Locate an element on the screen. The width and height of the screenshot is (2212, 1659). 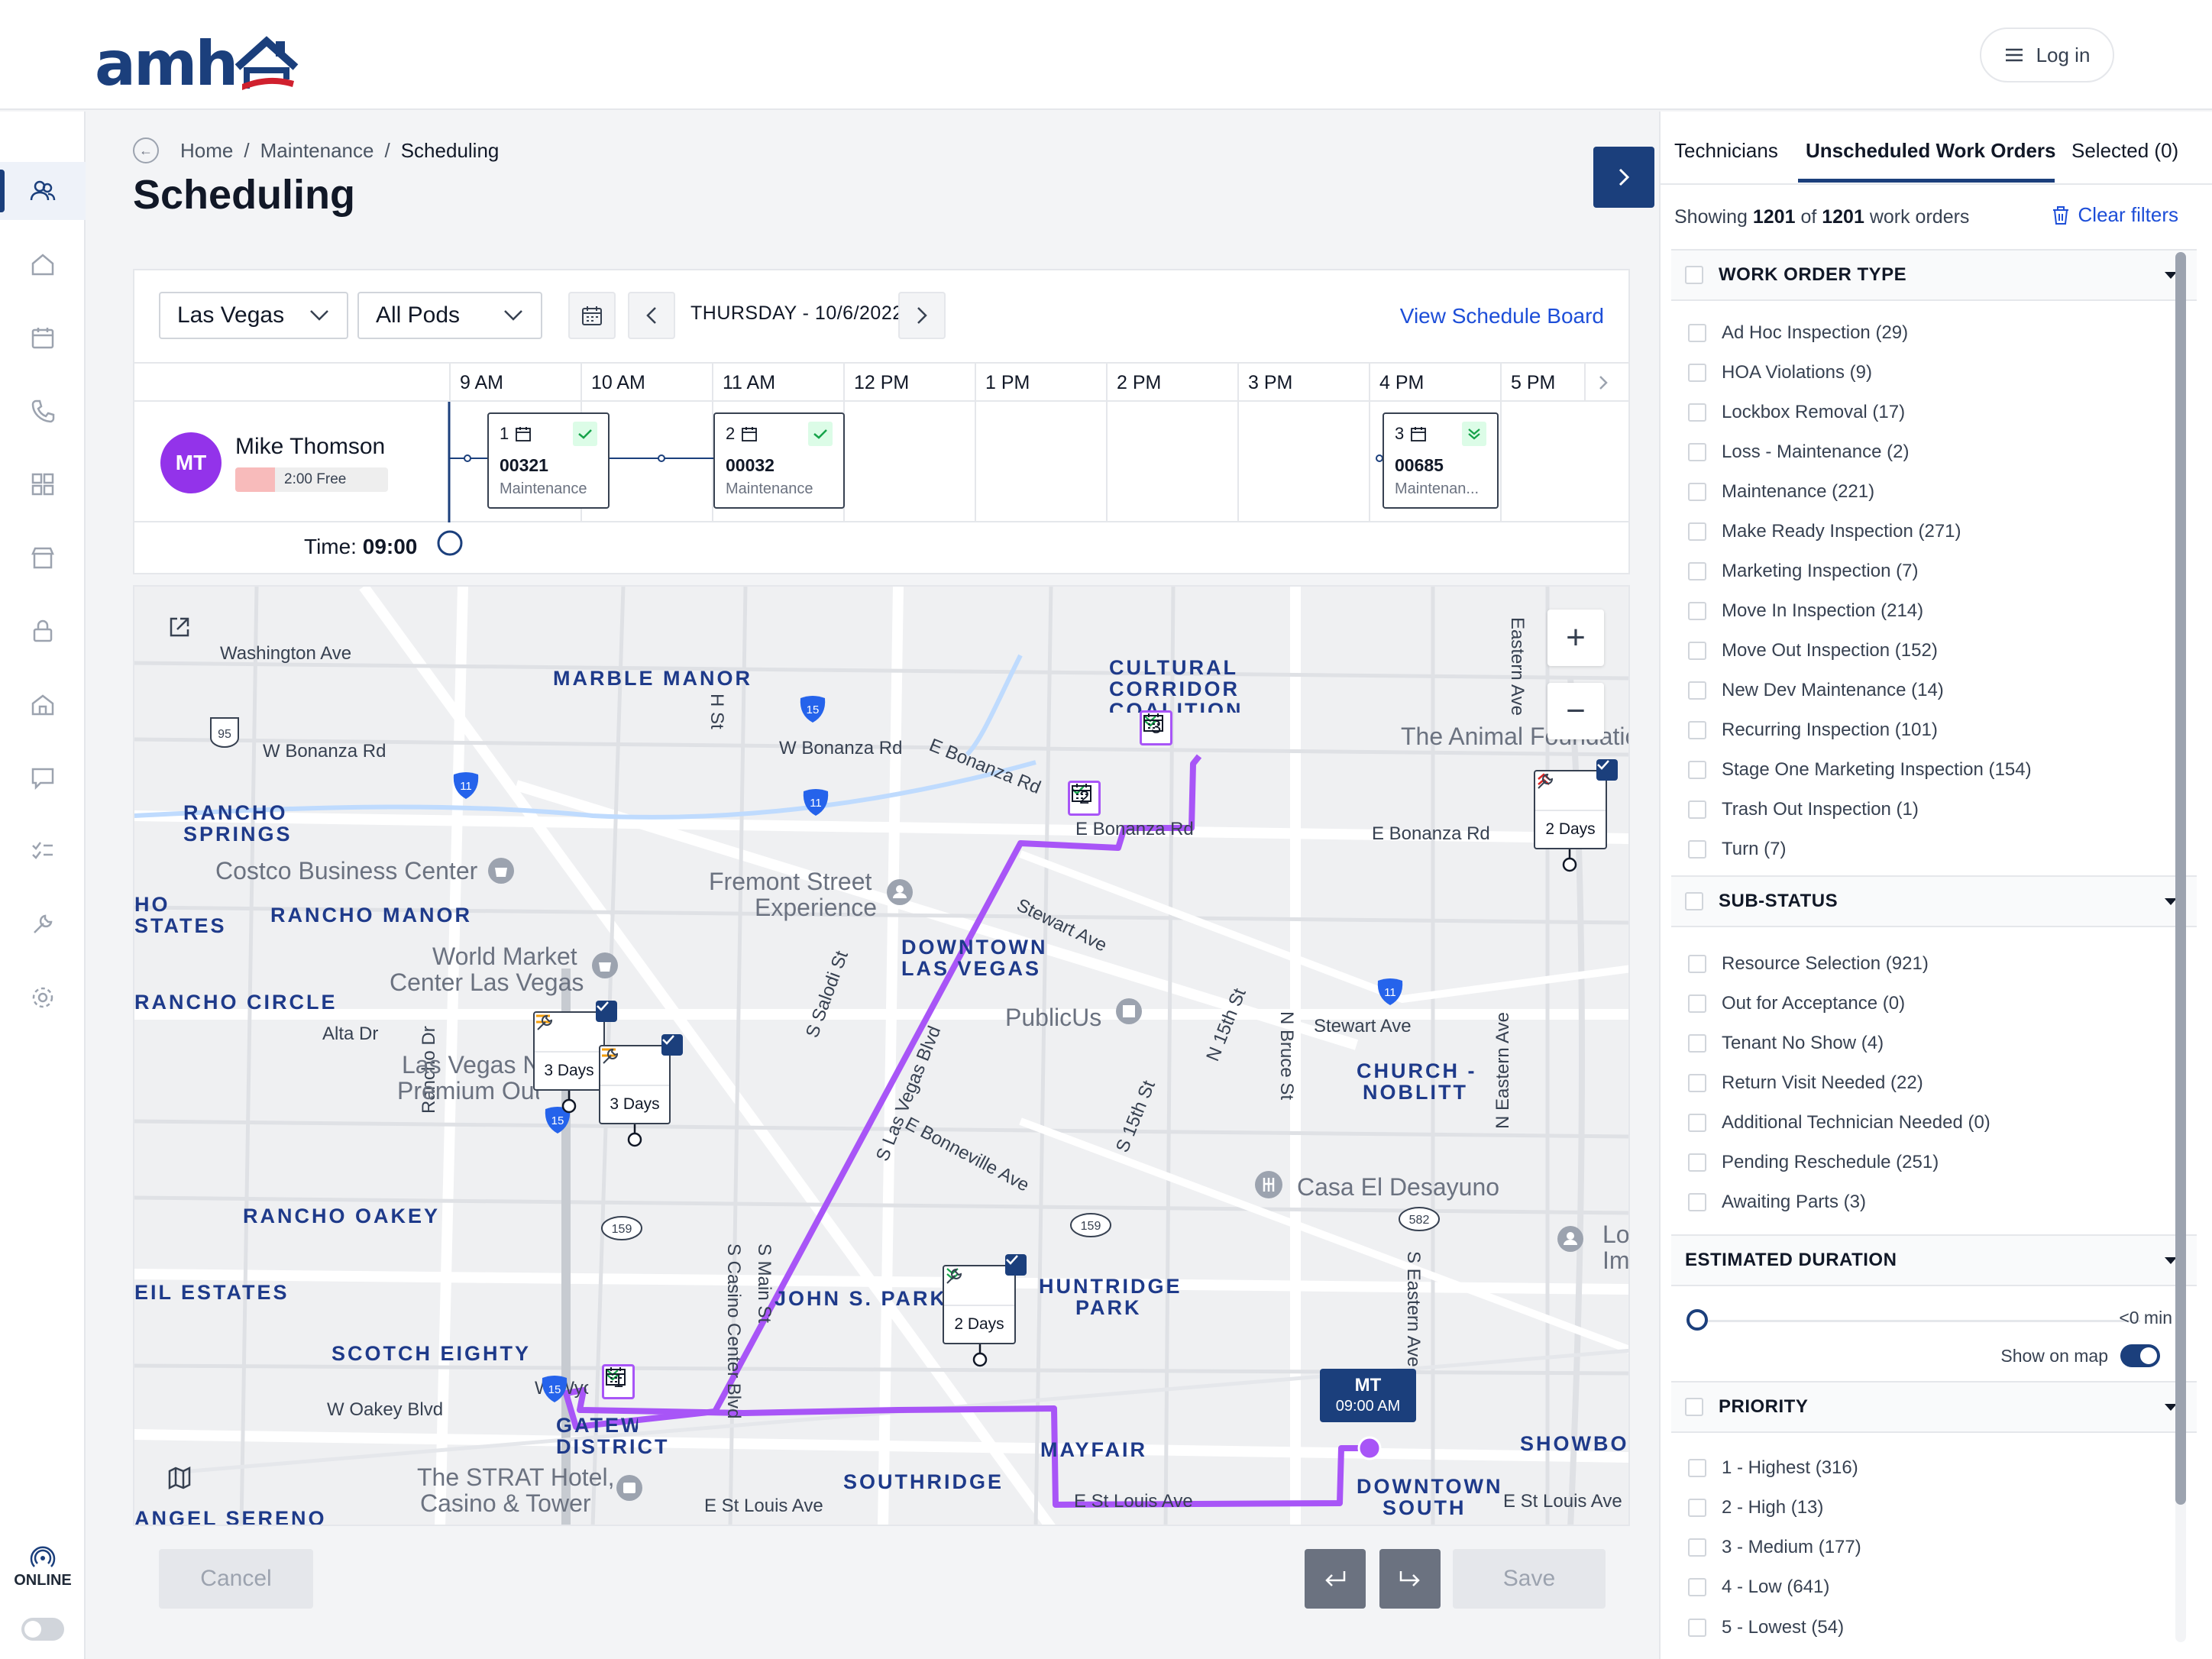
filter-option: Tenant No Show (4) is located at coordinates (1786, 1043).